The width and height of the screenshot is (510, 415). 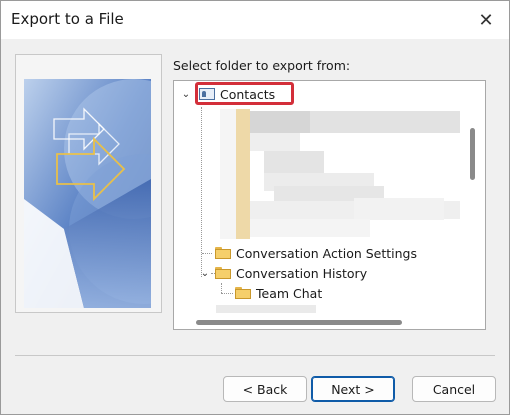 I want to click on cancel-button-label: Cancel, so click(x=454, y=389).